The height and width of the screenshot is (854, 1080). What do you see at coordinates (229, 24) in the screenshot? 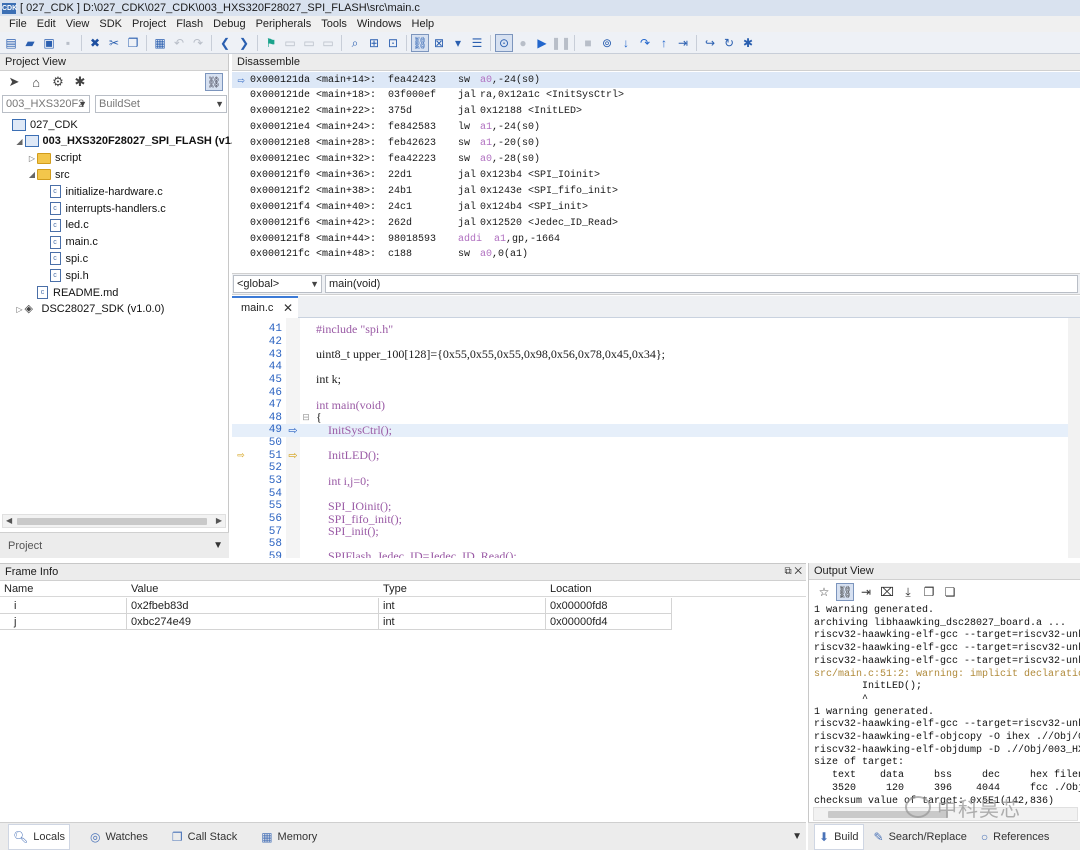
I see `menu-debug: Debug` at bounding box center [229, 24].